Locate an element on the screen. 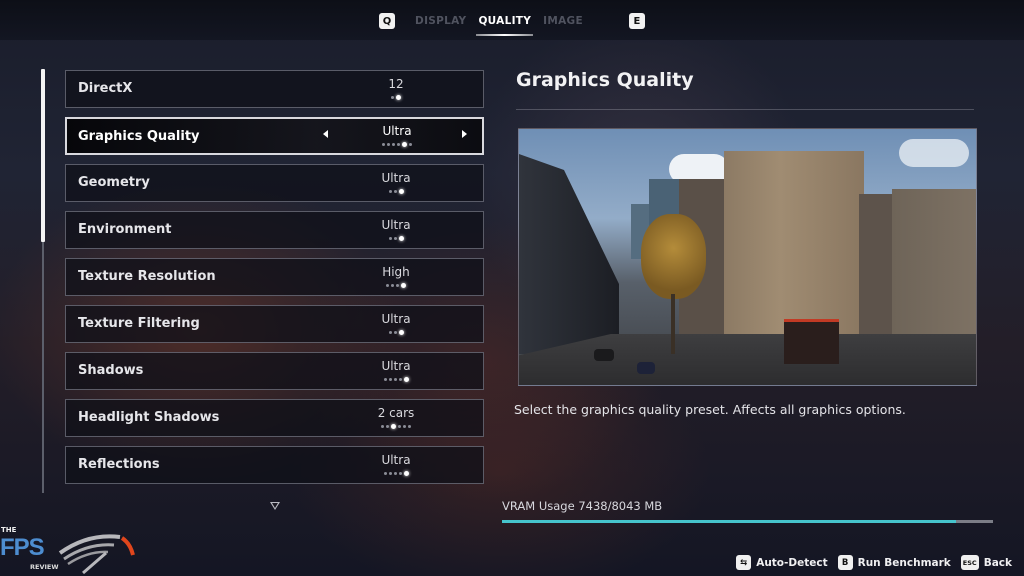 Image resolution: width=1024 pixels, height=576 pixels. auto-detect-label: Auto-Detect is located at coordinates (792, 562).